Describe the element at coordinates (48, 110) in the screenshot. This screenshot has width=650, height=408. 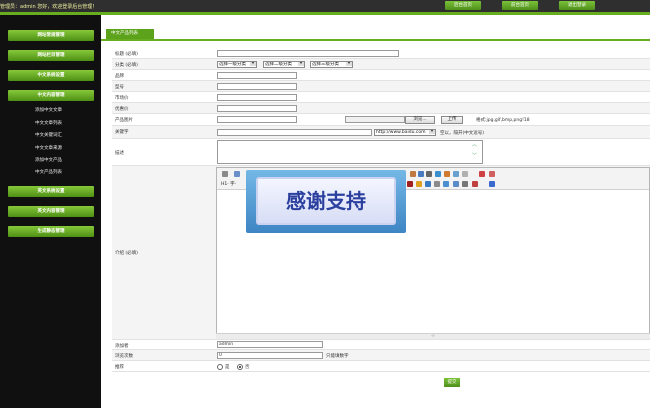
I see `sidebar-item-add-cn-article: 添加中文文章` at that location.